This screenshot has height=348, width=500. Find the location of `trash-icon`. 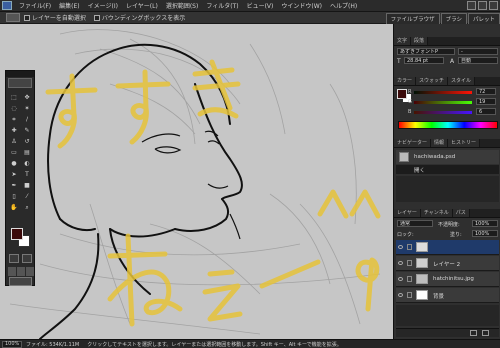

trash-icon is located at coordinates (485, 333).